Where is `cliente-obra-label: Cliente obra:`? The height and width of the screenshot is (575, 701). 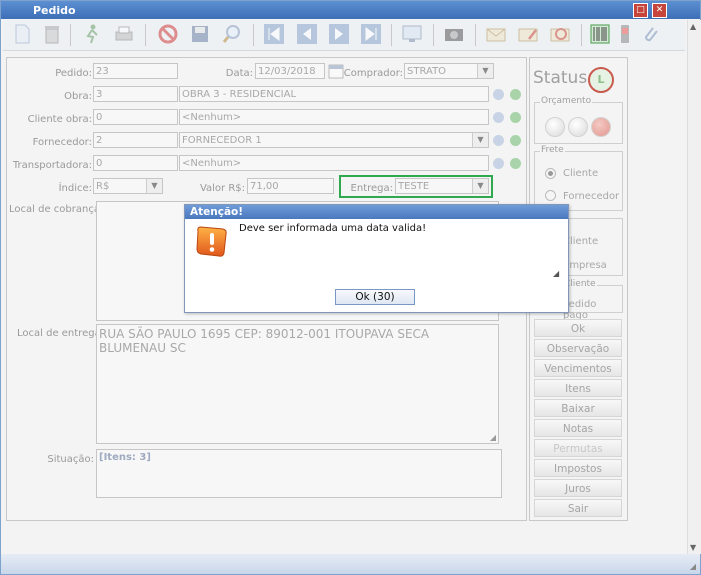 cliente-obra-label: Cliente obra: is located at coordinates (59, 119).